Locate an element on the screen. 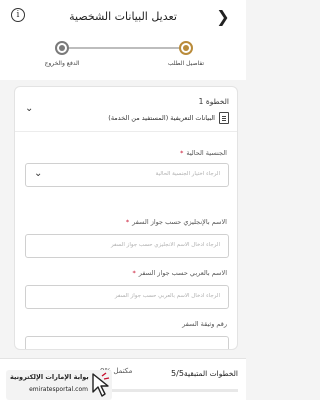  remaining-steps: الخطوات المتبقية5/5 is located at coordinates (204, 373).